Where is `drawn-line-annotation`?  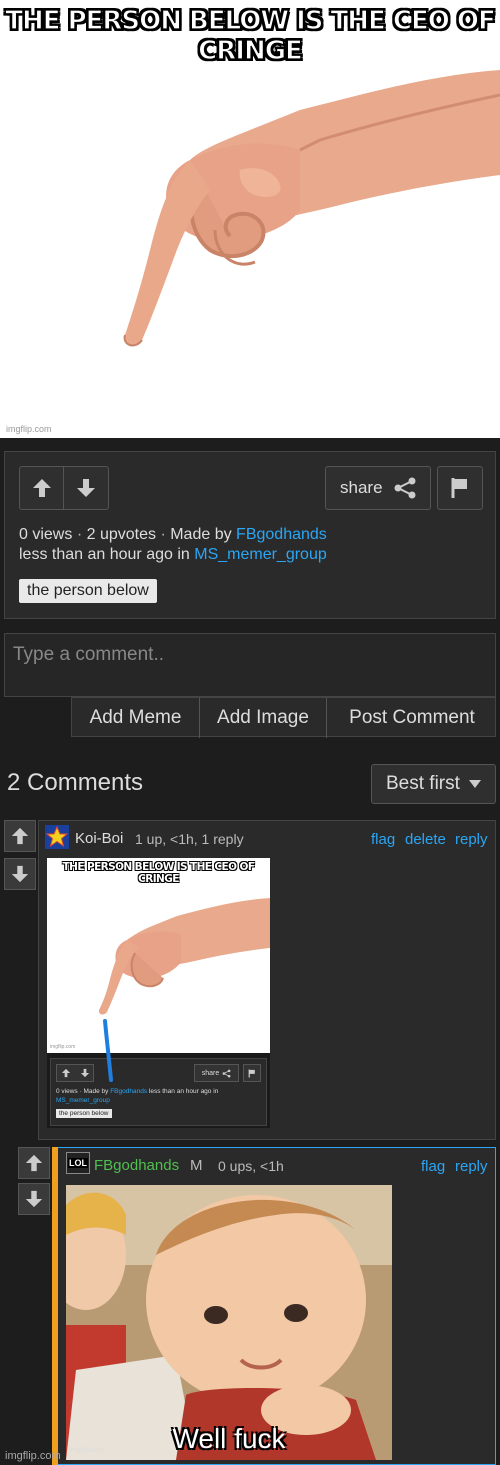
drawn-line-annotation is located at coordinates (108, 1050).